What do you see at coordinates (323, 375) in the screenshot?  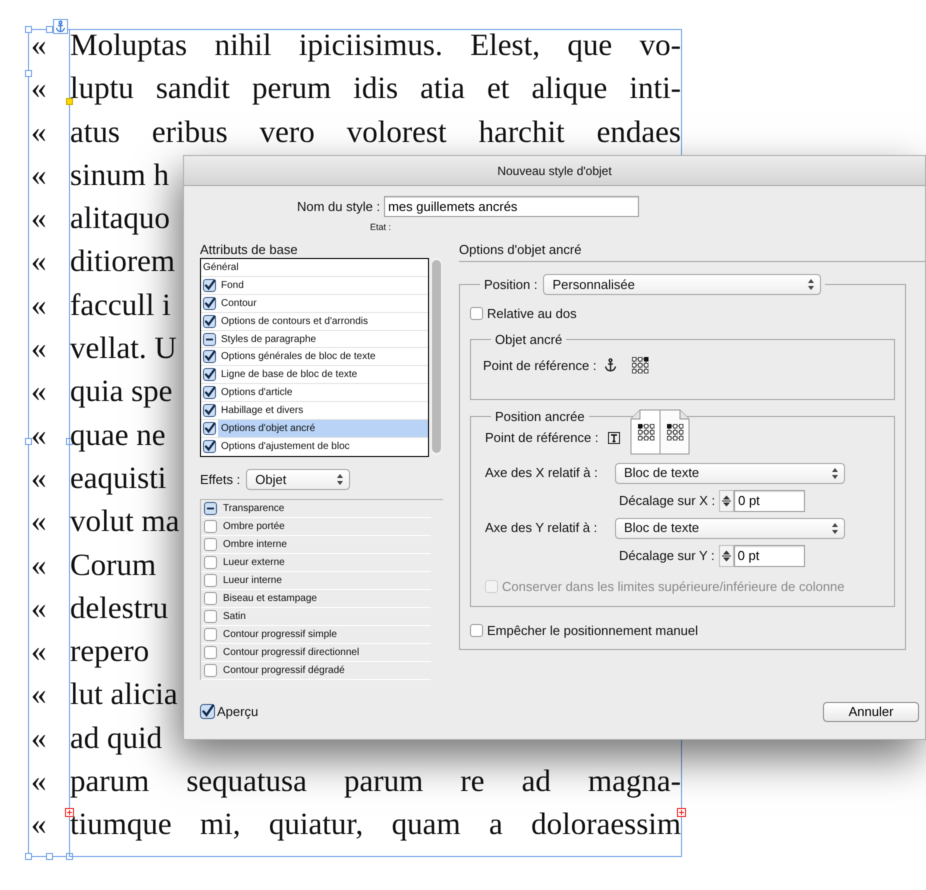 I see `list-item: Ligne de base de bloc de texte` at bounding box center [323, 375].